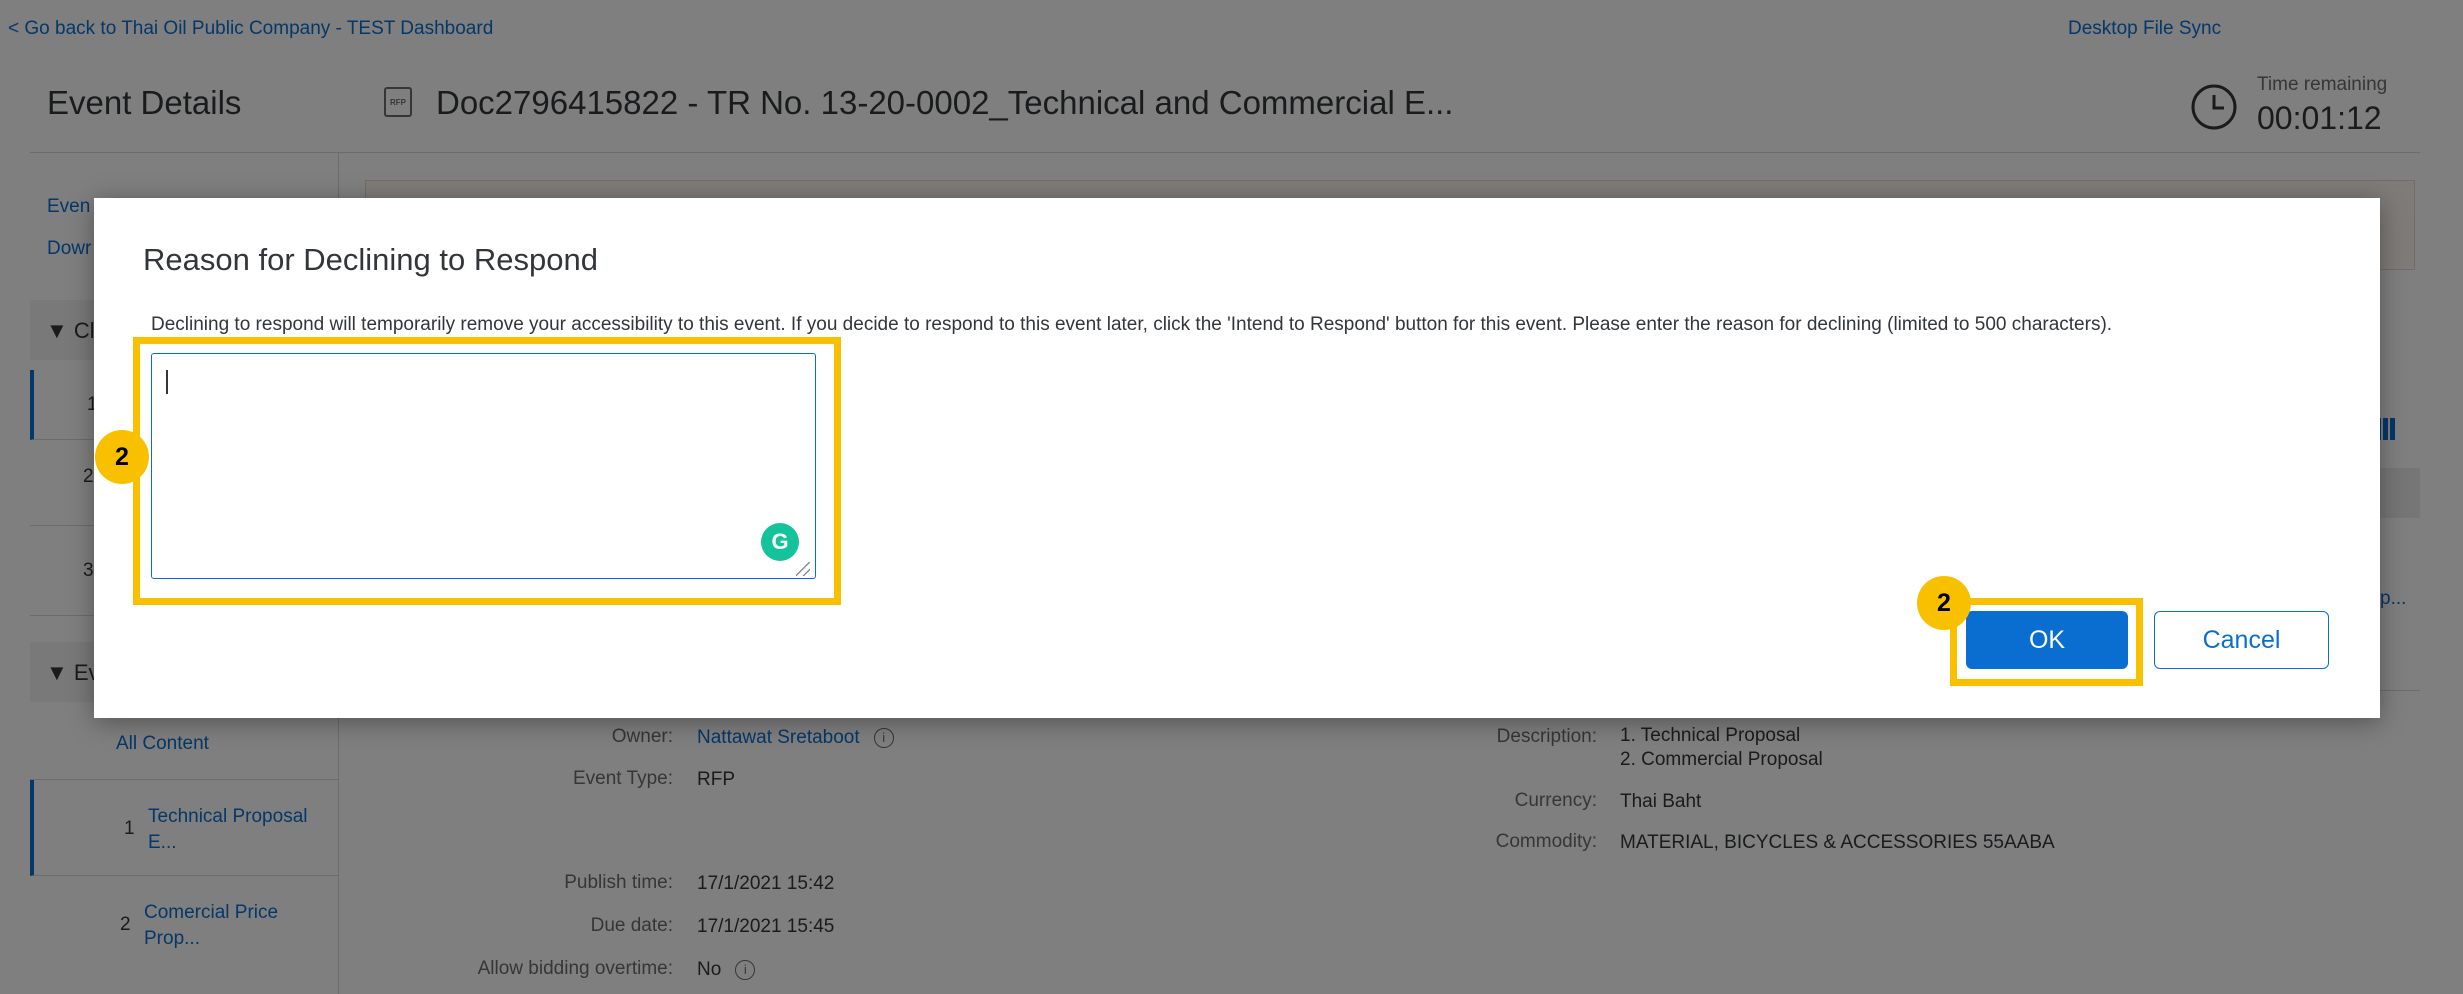 This screenshot has width=2463, height=994. What do you see at coordinates (2046, 642) in the screenshot?
I see `ok-button-highlight` at bounding box center [2046, 642].